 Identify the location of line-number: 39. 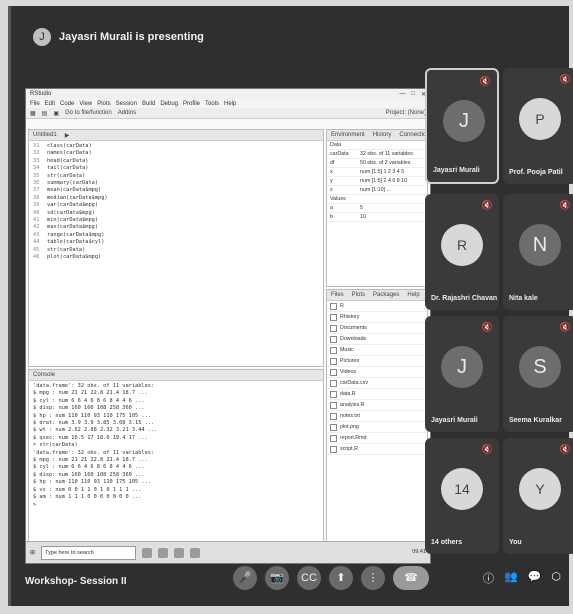
(36, 205).